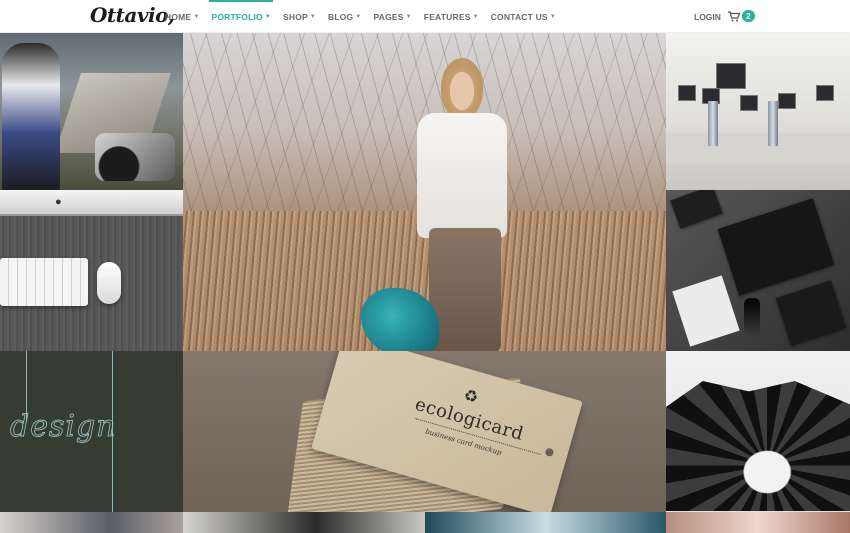 The width and height of the screenshot is (850, 533). What do you see at coordinates (707, 16) in the screenshot?
I see `login-link: LOGIN` at bounding box center [707, 16].